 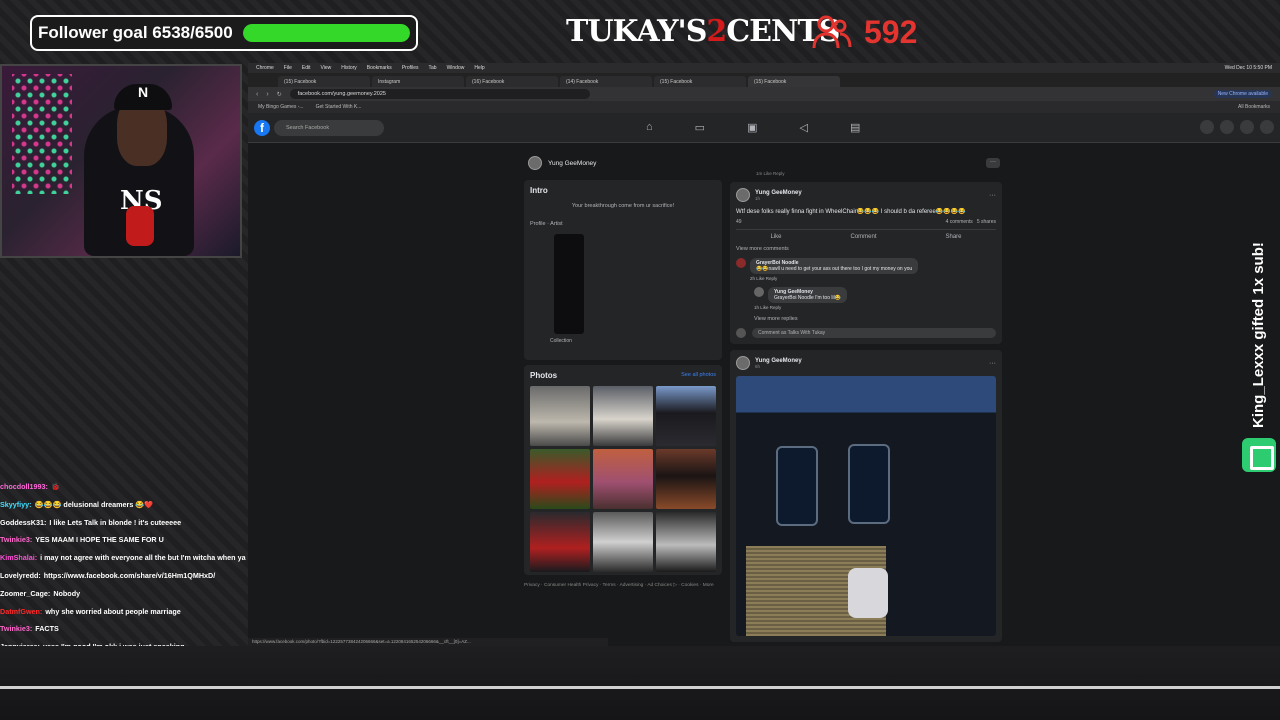 I want to click on profile-avatar, so click(x=535, y=163).